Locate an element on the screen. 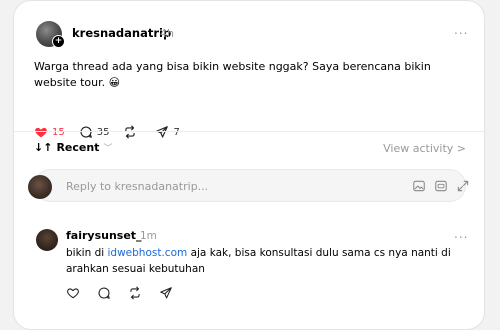 This screenshot has height=330, width=500. like-count: 15 is located at coordinates (58, 132).